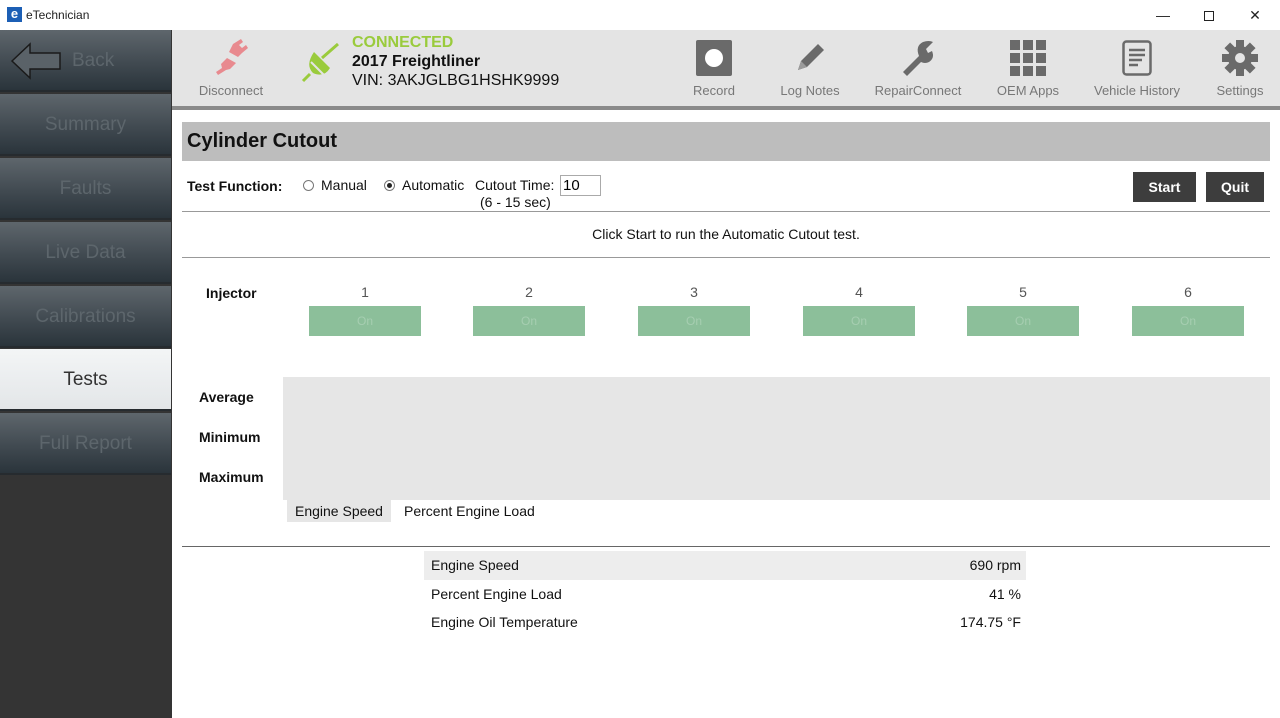 The height and width of the screenshot is (718, 1280). Describe the element at coordinates (14, 14) in the screenshot. I see `app-logo-icon: e` at that location.